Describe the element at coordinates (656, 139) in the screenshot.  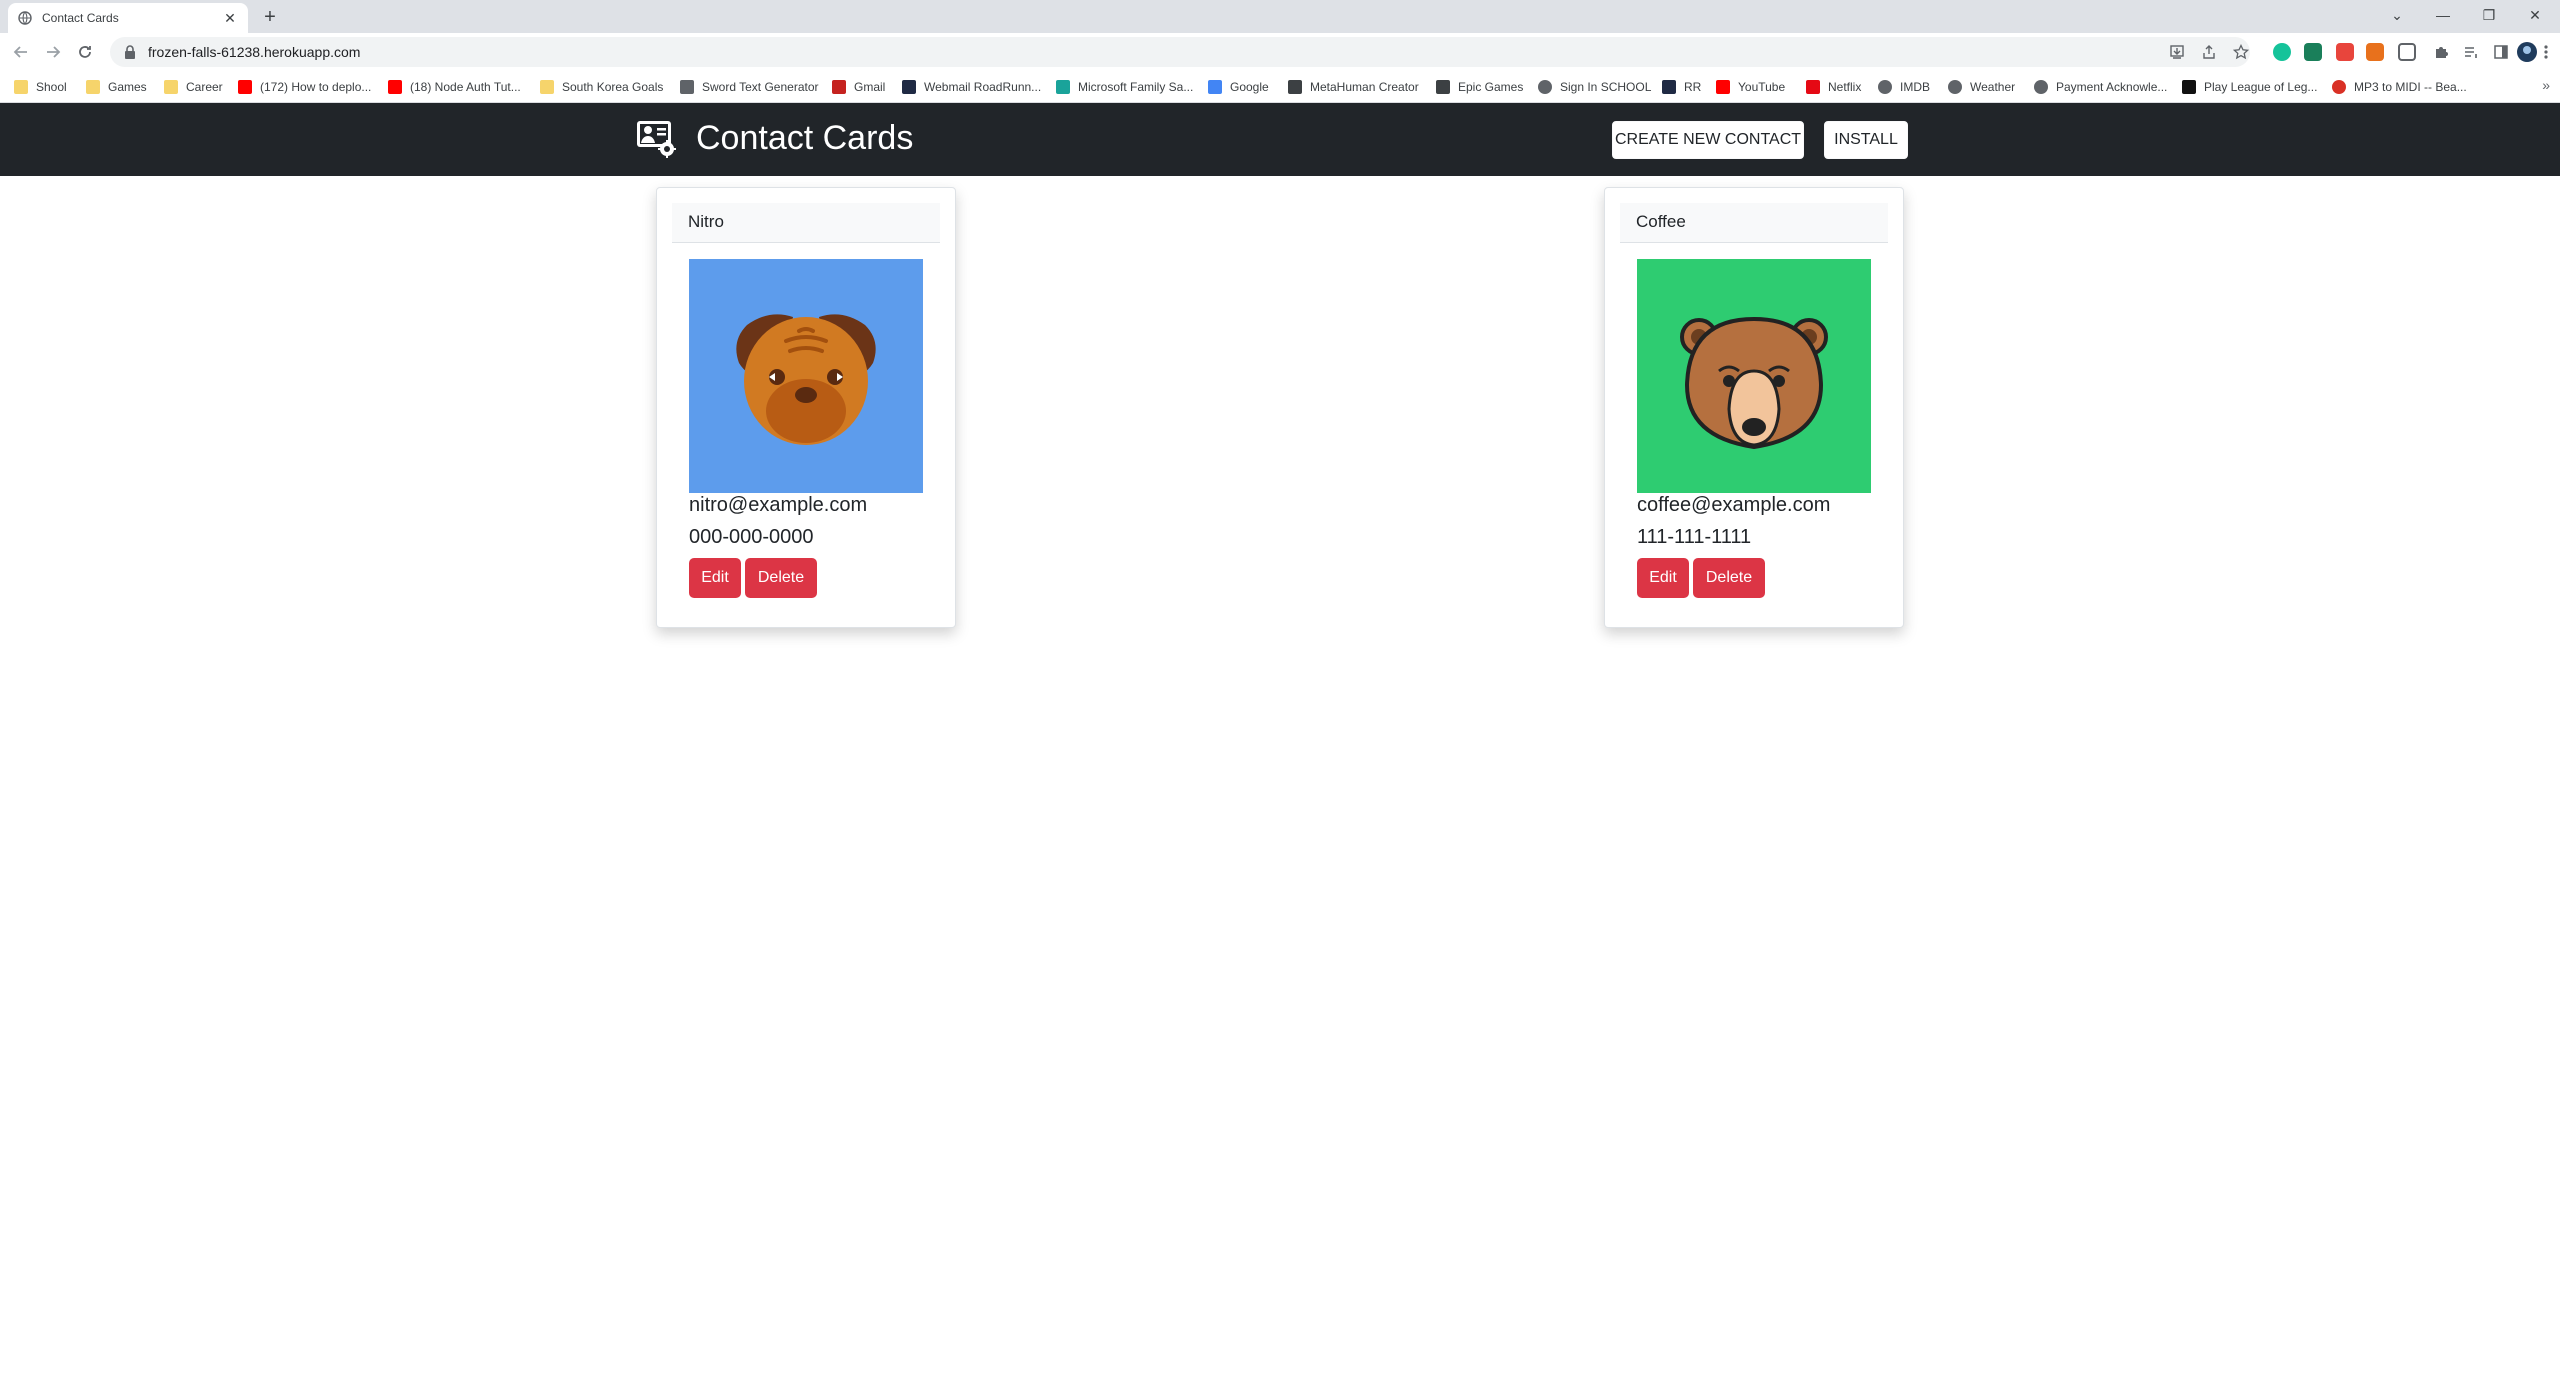
I see `contact-card-icon` at that location.